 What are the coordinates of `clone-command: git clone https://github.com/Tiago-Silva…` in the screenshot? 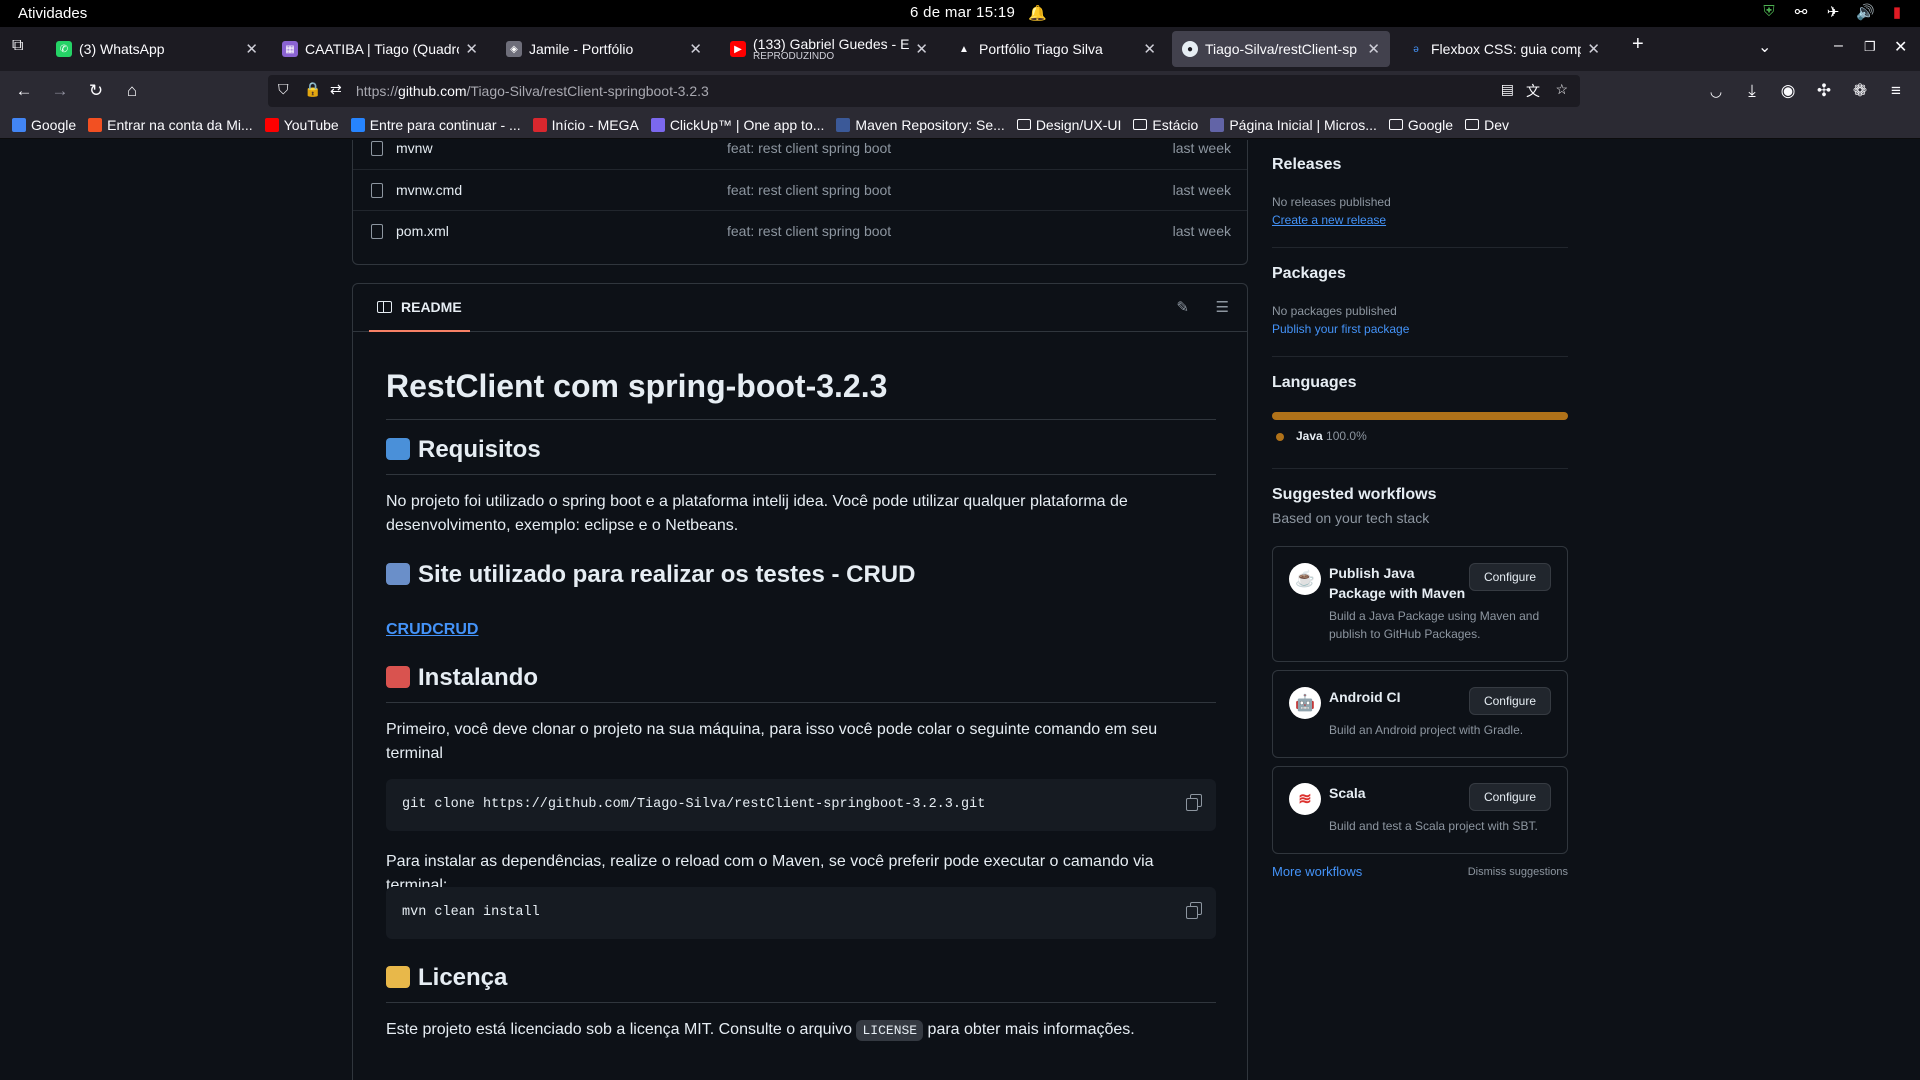 It's located at (694, 804).